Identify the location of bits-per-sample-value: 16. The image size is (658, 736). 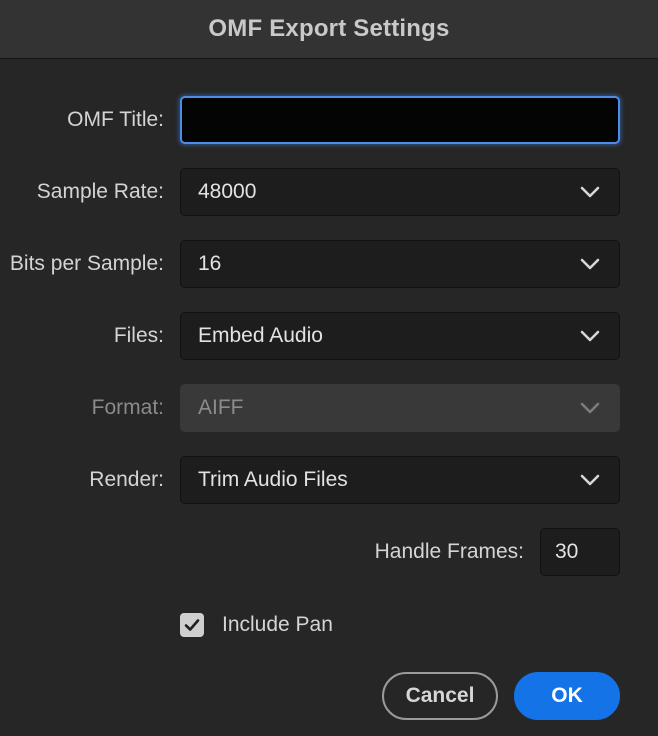
(210, 263).